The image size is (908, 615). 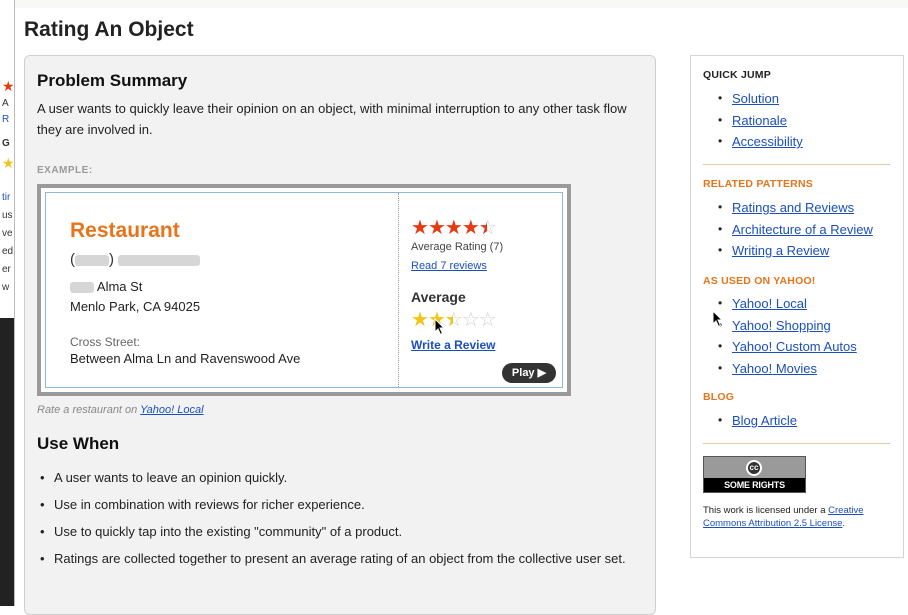 I want to click on browser-top-strip, so click(x=461, y=4).